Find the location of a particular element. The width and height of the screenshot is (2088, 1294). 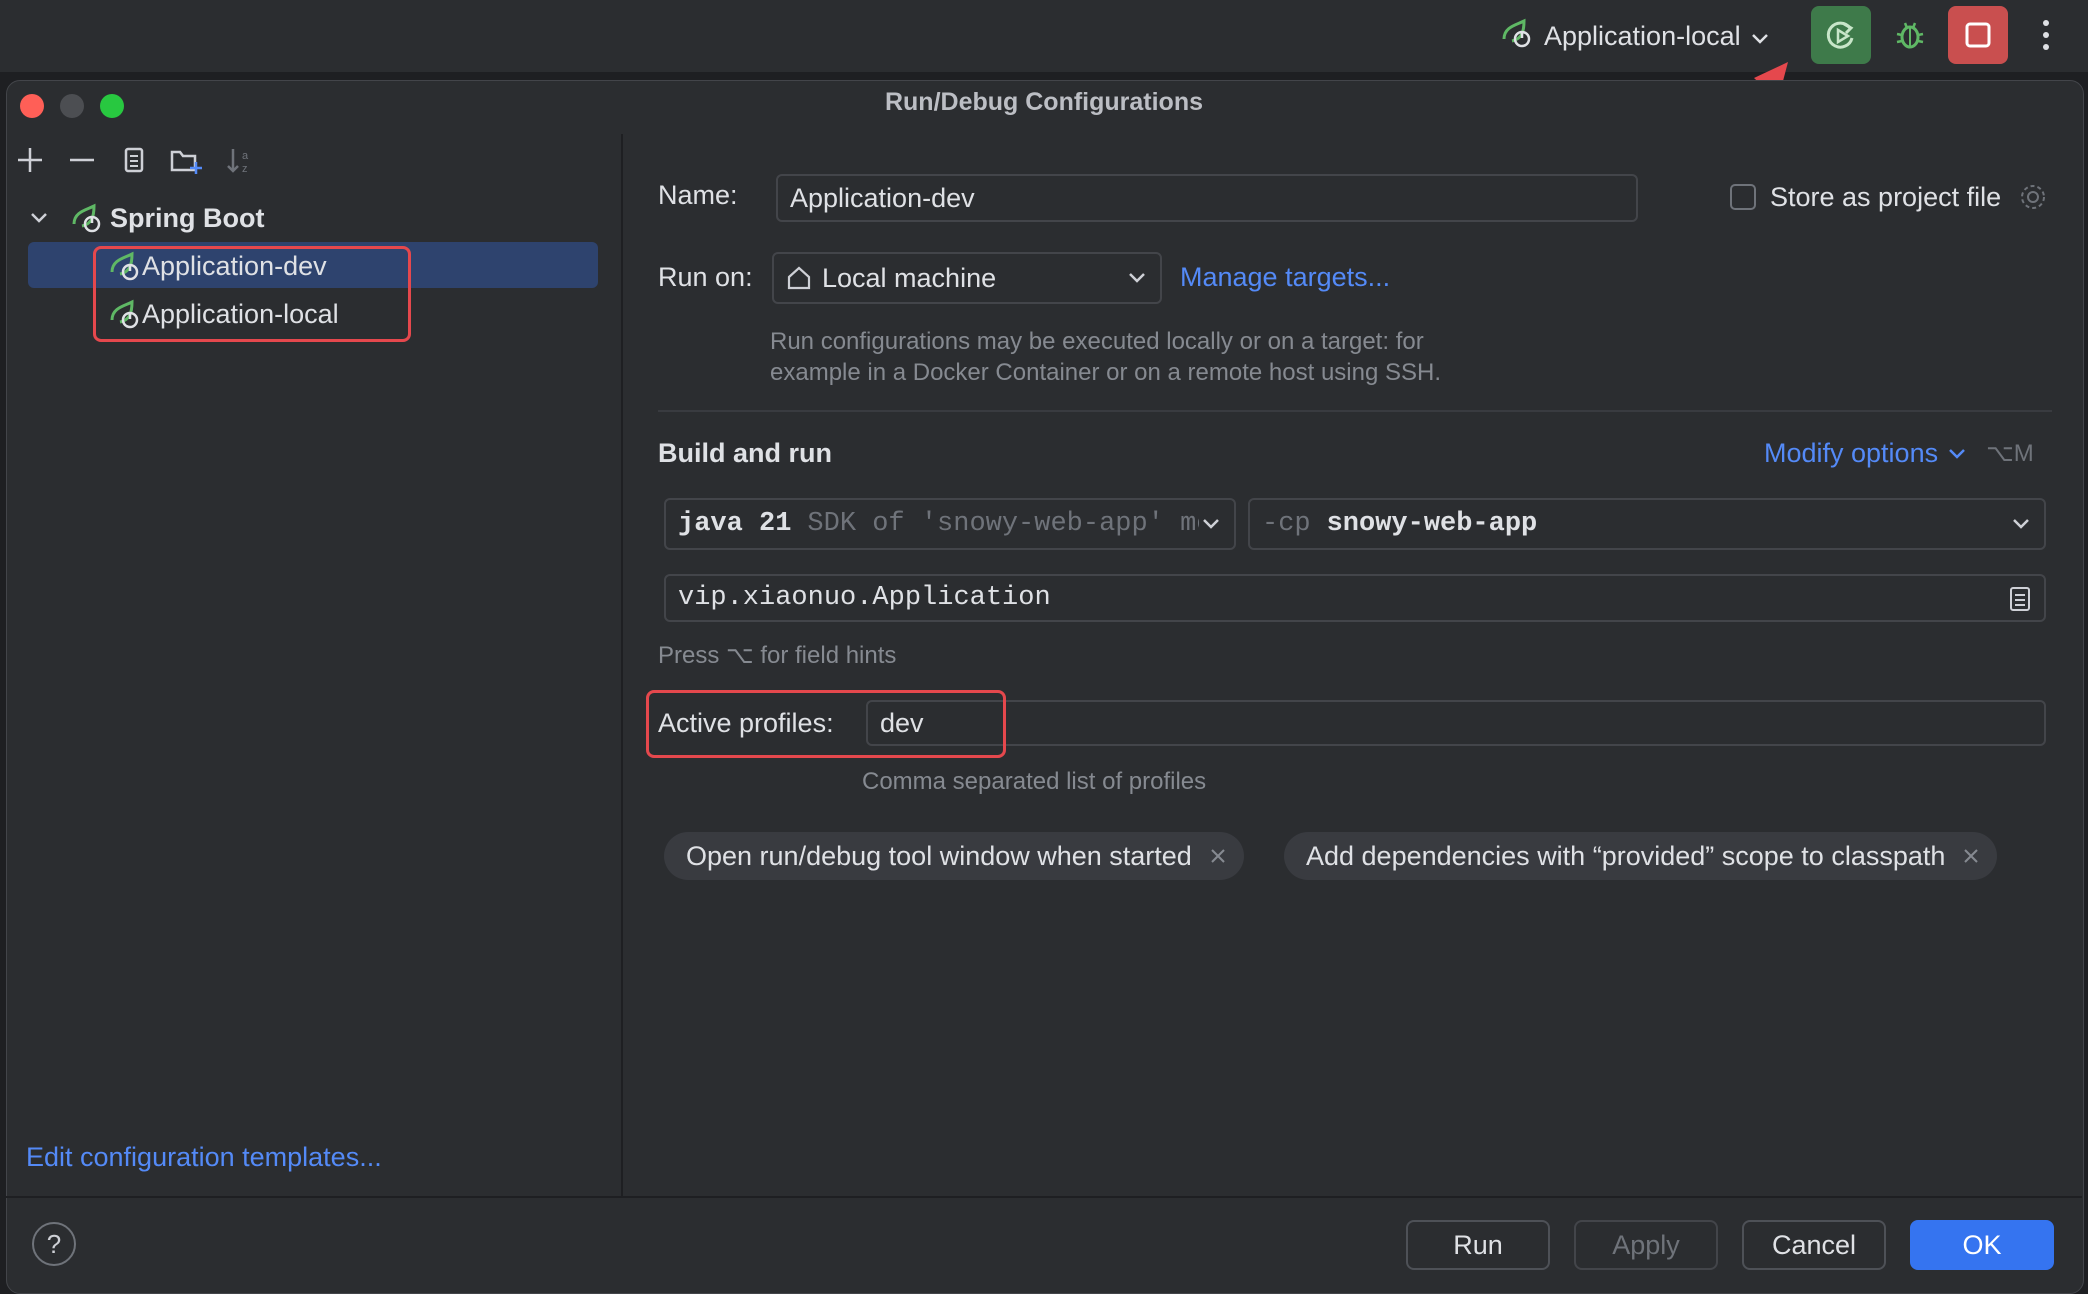

run-config-selector: Application-local is located at coordinates (1634, 36).